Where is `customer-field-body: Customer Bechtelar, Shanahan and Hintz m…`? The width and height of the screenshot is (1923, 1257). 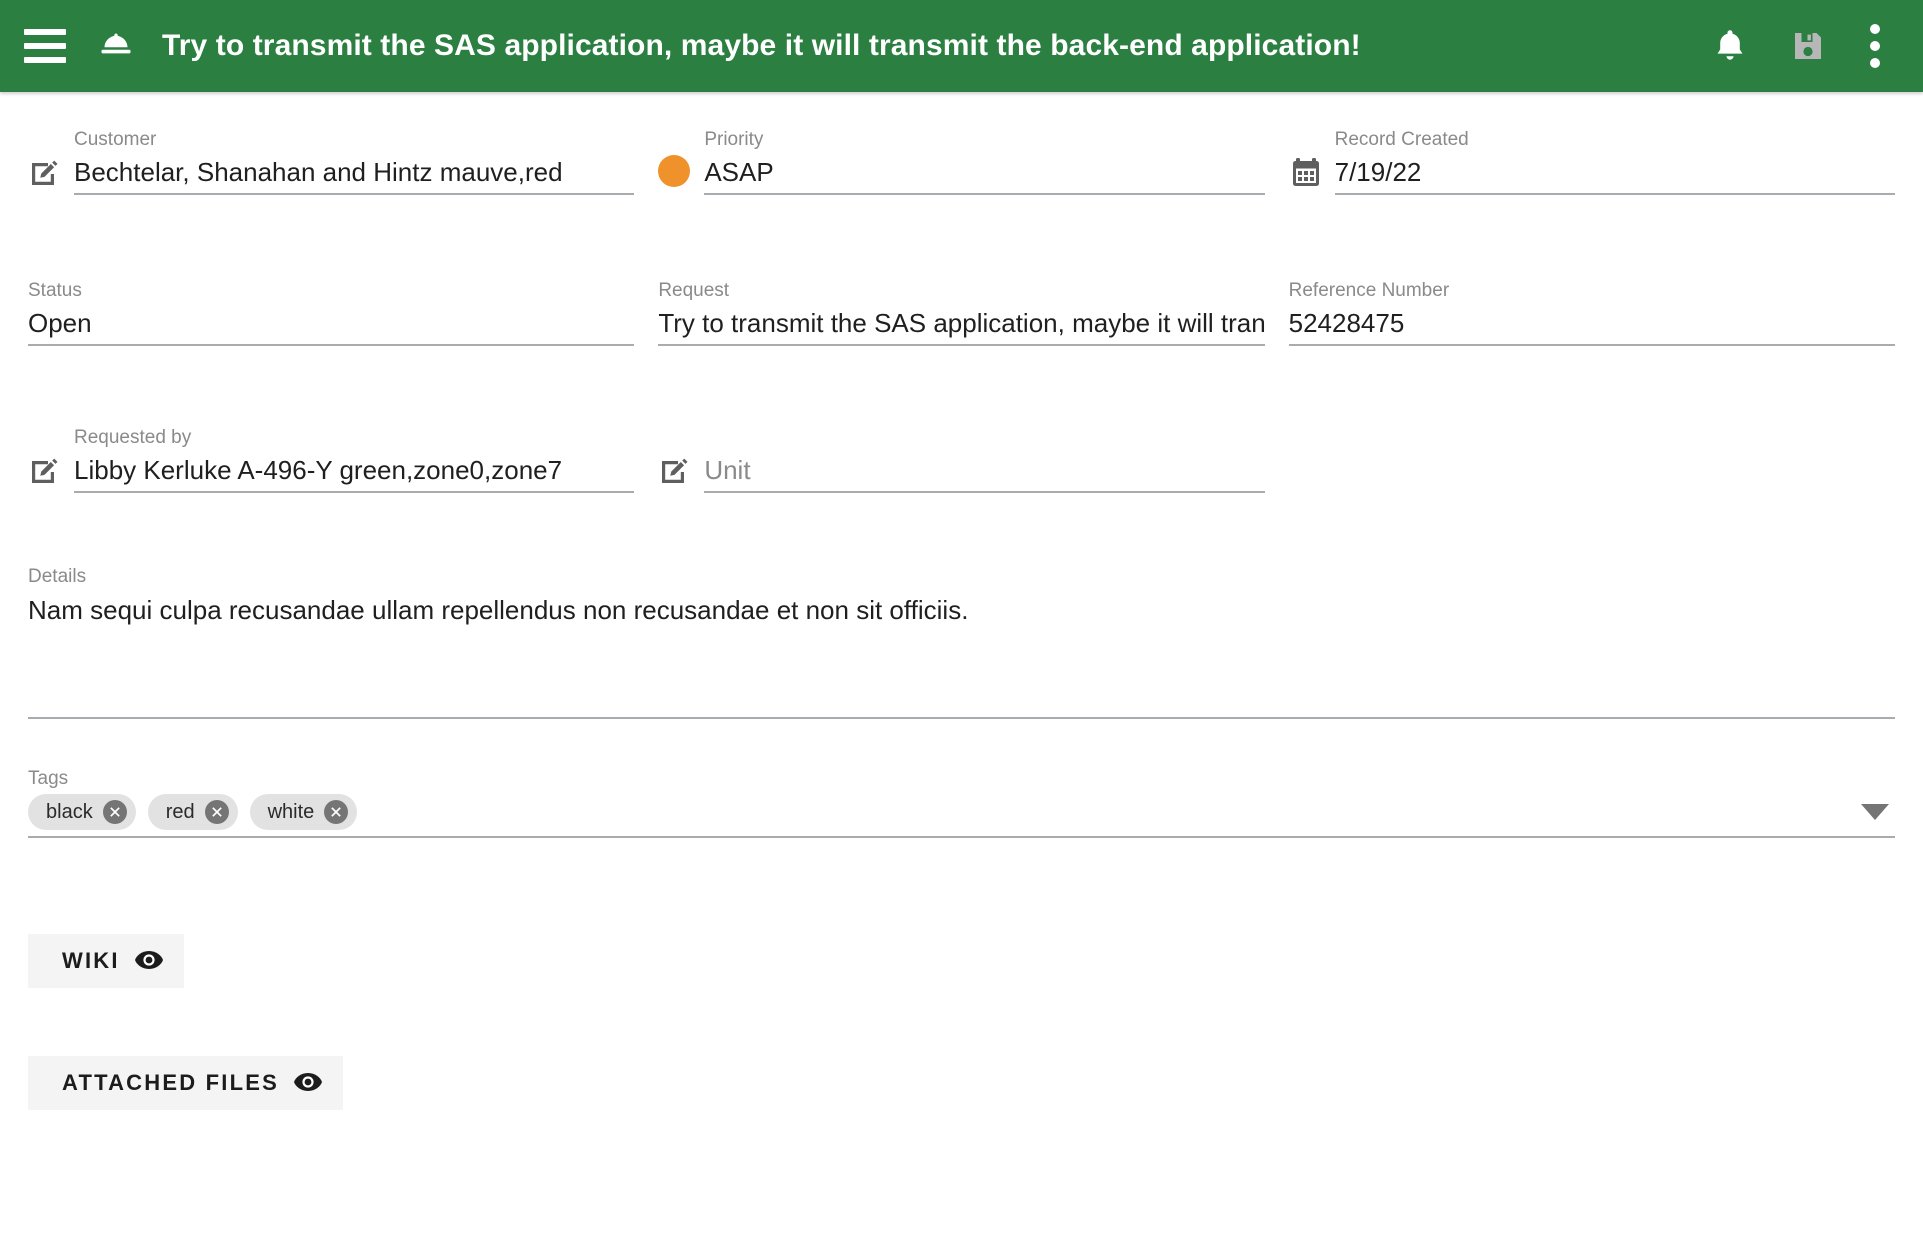 customer-field-body: Customer Bechtelar, Shanahan and Hintz m… is located at coordinates (354, 161).